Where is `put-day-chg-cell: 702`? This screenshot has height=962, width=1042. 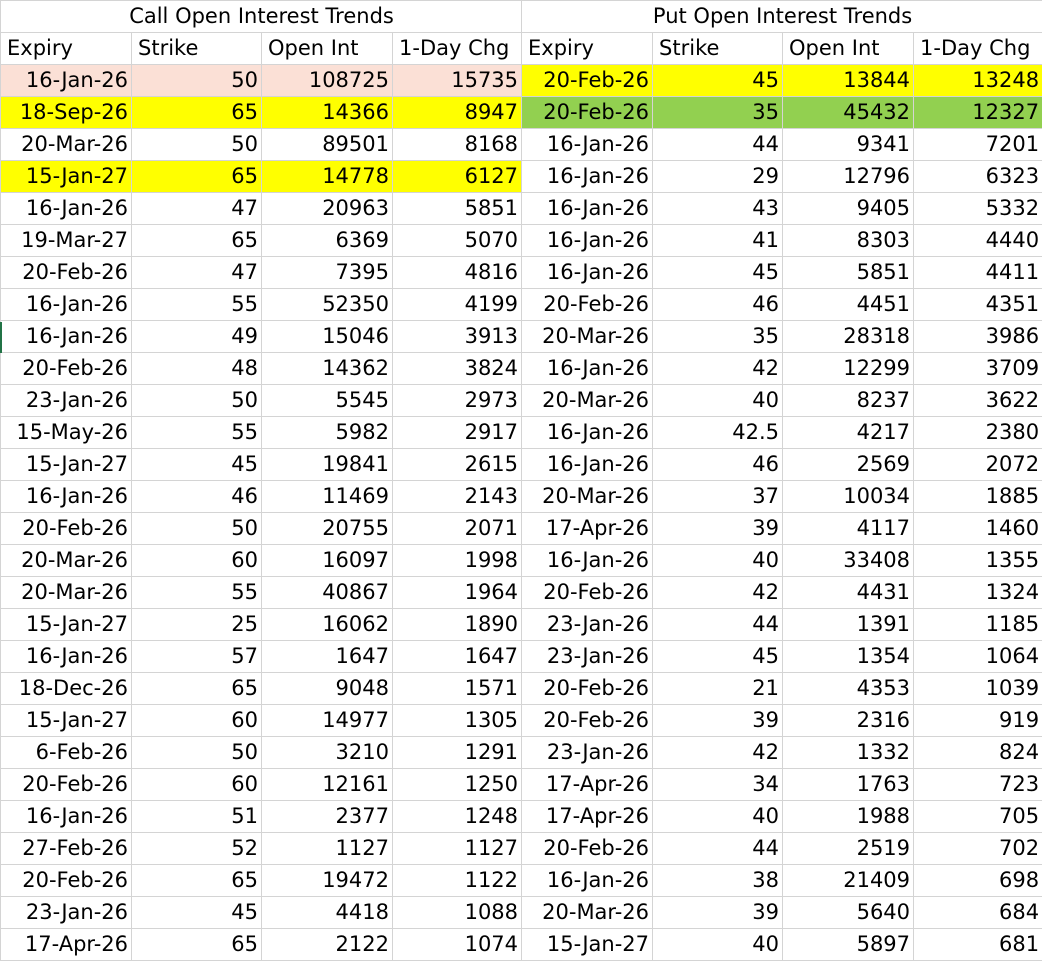 put-day-chg-cell: 702 is located at coordinates (977, 848).